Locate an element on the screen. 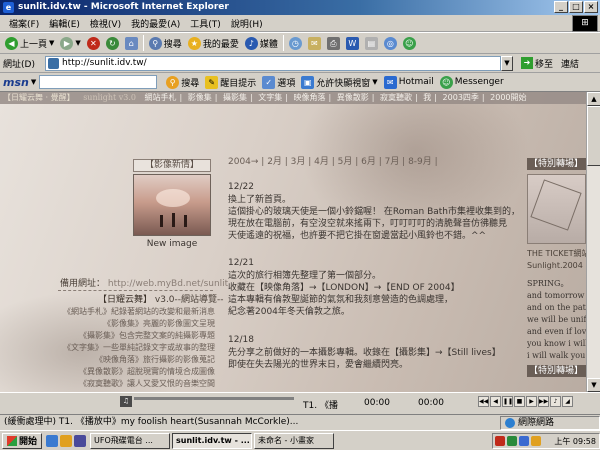 The width and height of the screenshot is (600, 450). stop-button: ✕ is located at coordinates (93, 43).